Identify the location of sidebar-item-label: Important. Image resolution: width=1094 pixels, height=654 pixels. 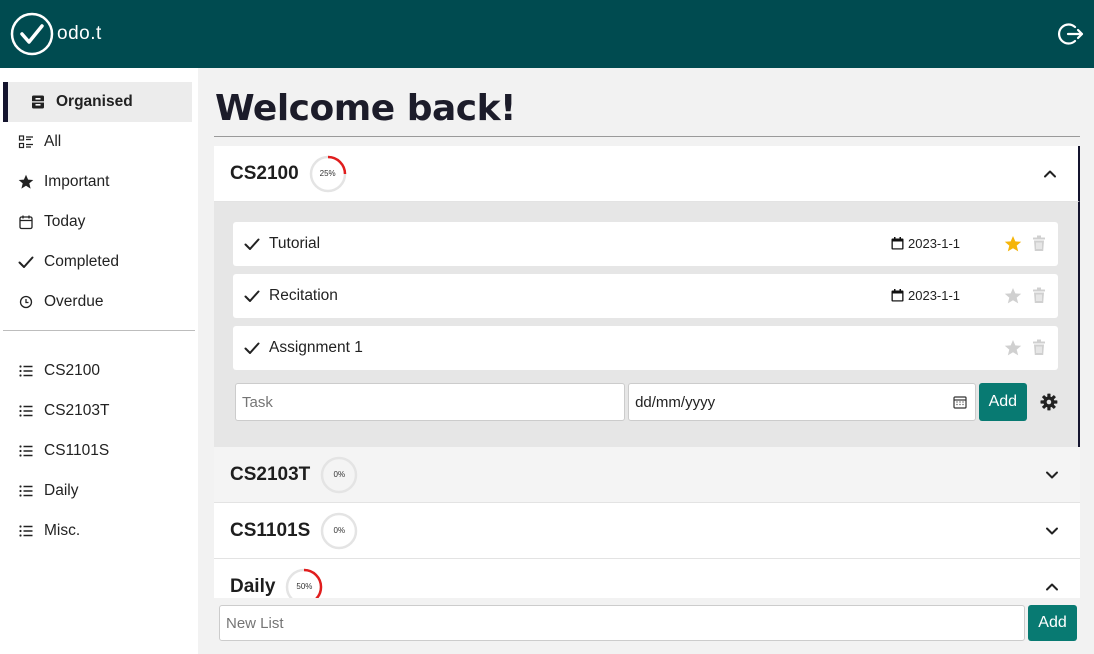
(77, 181).